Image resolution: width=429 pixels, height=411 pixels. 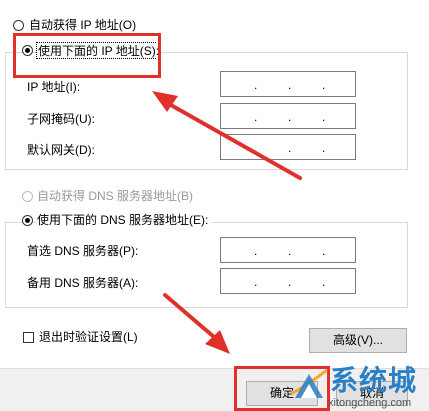 What do you see at coordinates (374, 380) in the screenshot?
I see `watermark-title: 系统城` at bounding box center [374, 380].